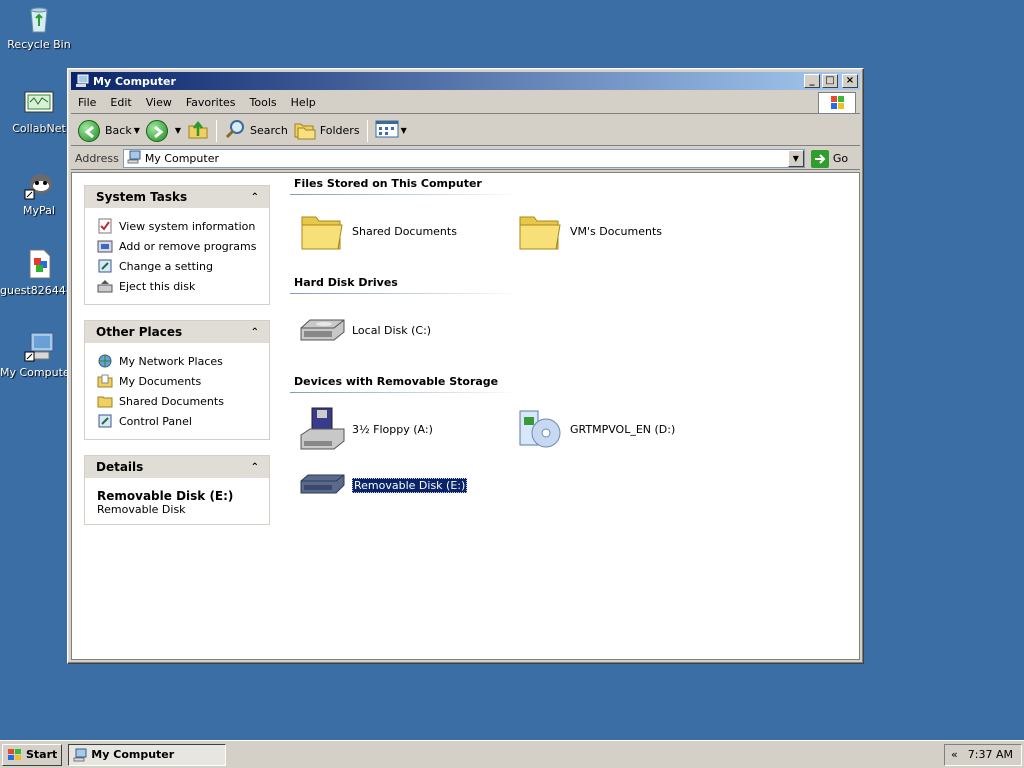 The image size is (1024, 768). I want to click on item-vms-documents: VM's Documents, so click(589, 231).